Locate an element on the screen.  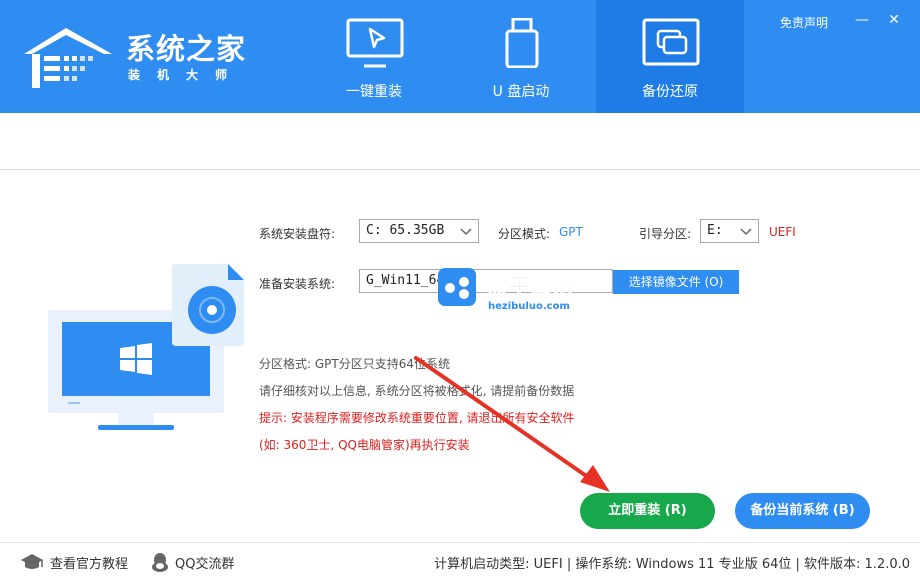
boot-partition-value: E: is located at coordinates (715, 230).